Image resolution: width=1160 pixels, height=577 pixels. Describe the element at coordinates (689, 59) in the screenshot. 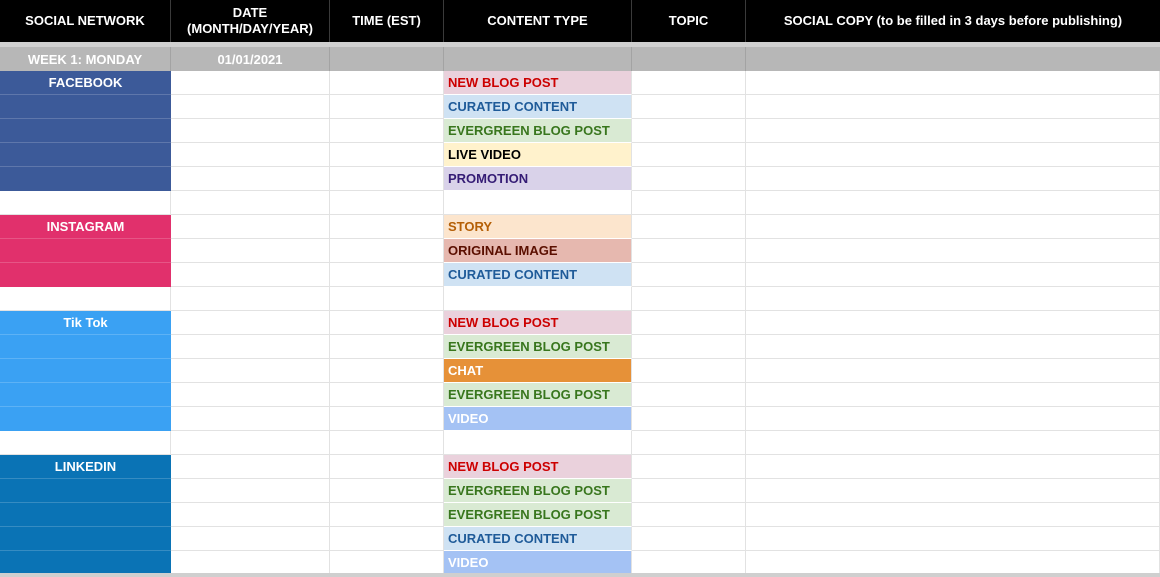

I see `week-topic-cell` at that location.